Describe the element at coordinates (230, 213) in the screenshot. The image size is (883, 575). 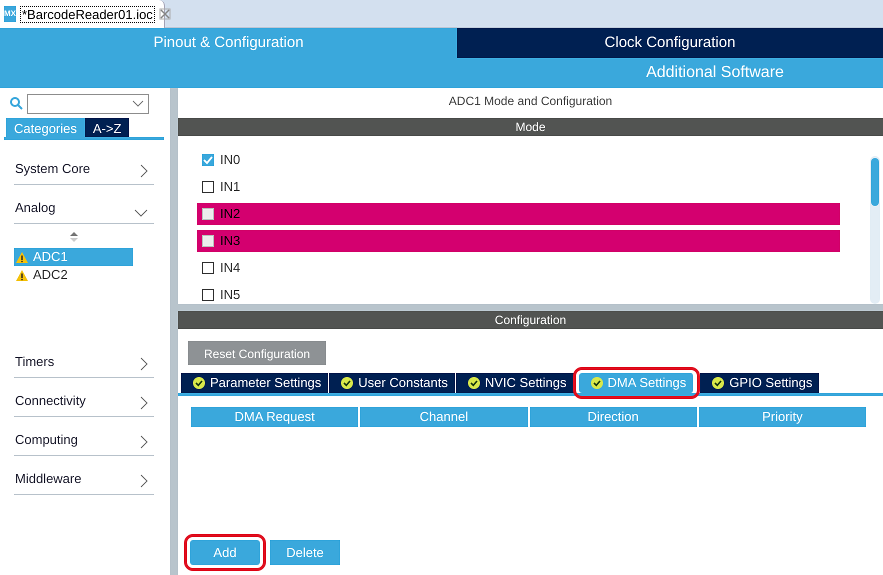
I see `channel-label: IN2` at that location.